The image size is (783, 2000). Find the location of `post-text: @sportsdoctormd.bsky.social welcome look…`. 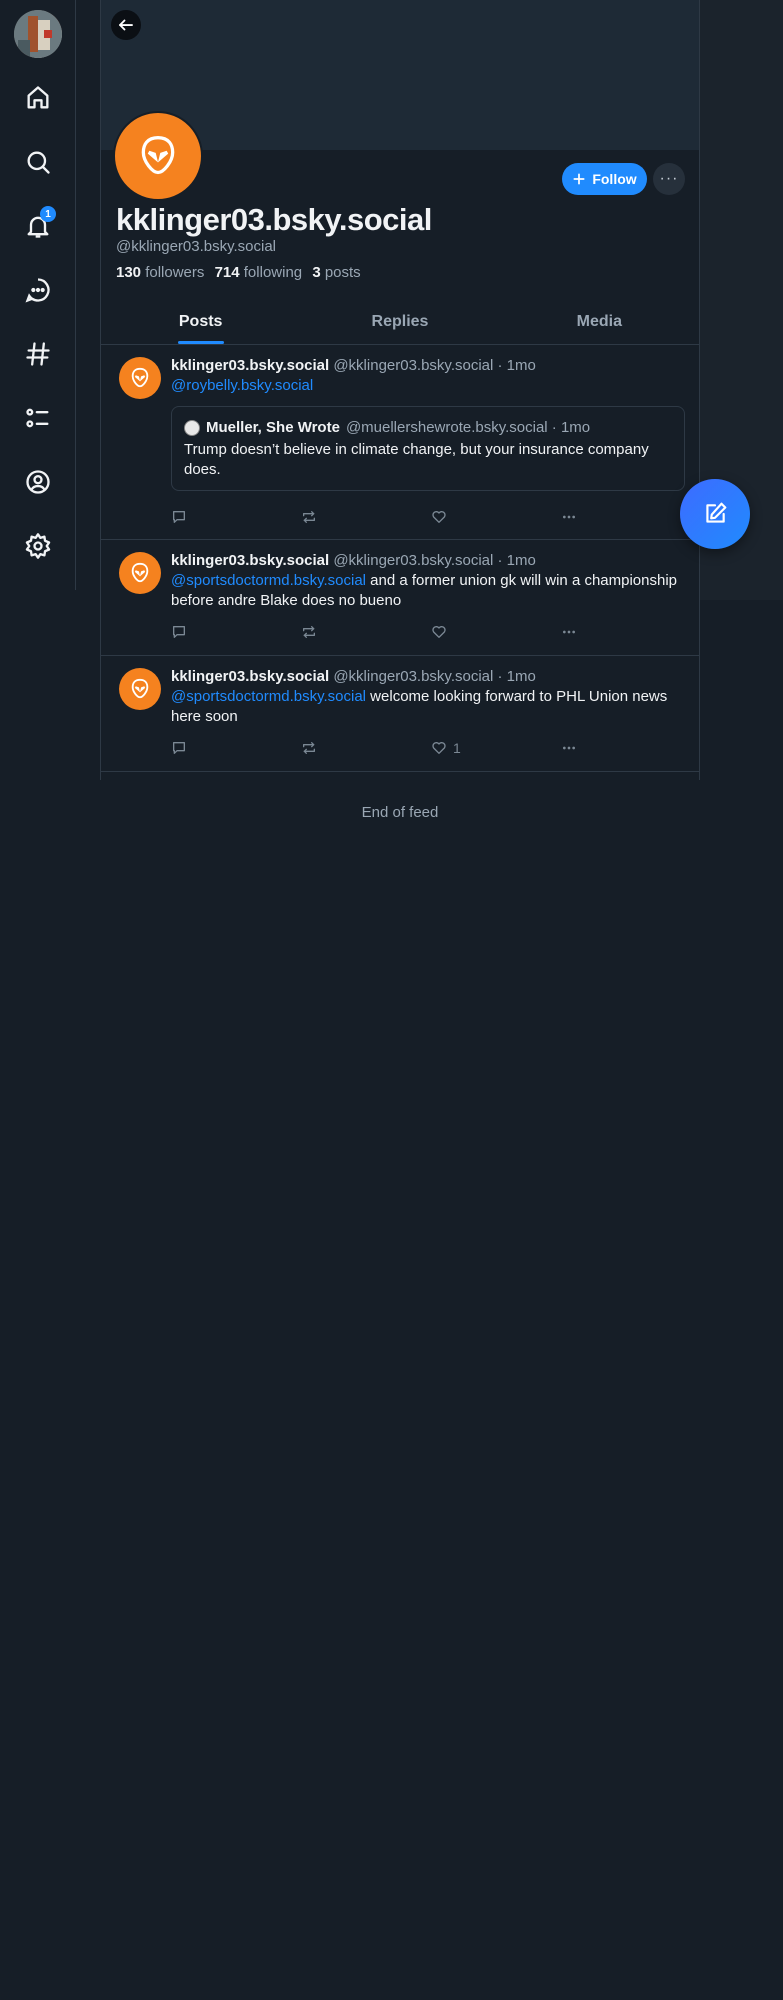

post-text: @sportsdoctormd.bsky.social welcome look… is located at coordinates (428, 707).